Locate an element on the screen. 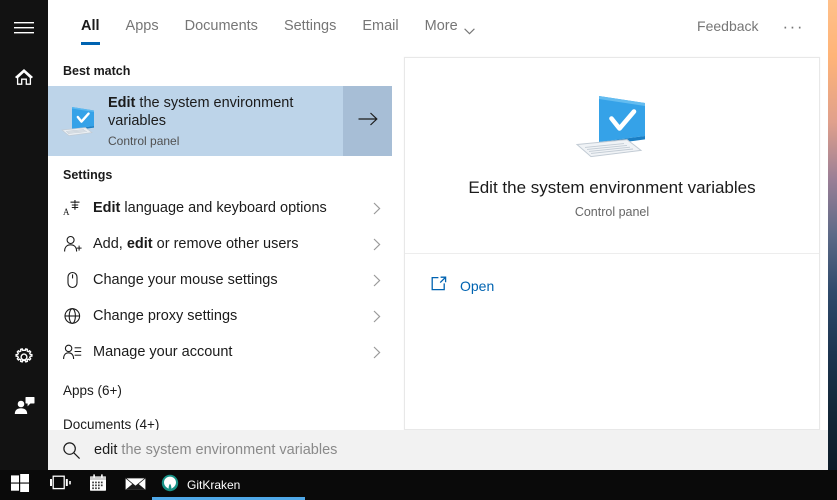 The width and height of the screenshot is (837, 500). best-match-subtitle: Control panel is located at coordinates (144, 141).